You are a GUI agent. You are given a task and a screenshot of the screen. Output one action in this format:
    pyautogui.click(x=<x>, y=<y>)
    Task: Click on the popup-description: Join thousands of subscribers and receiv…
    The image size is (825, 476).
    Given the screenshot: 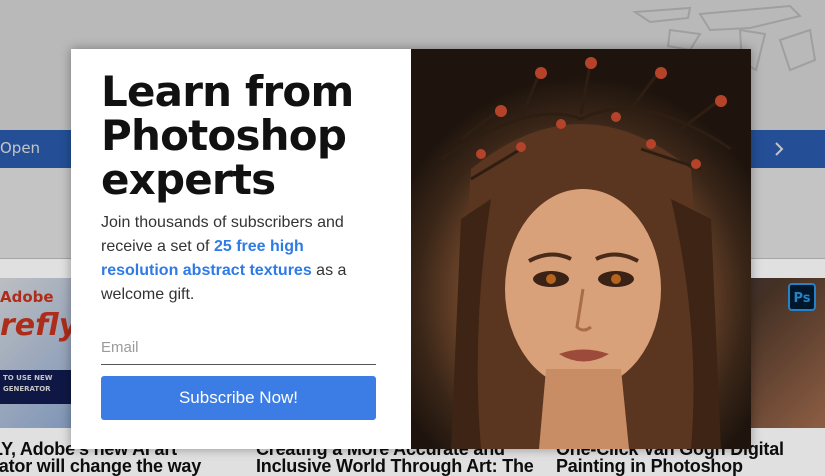 What is the action you would take?
    pyautogui.click(x=231, y=259)
    